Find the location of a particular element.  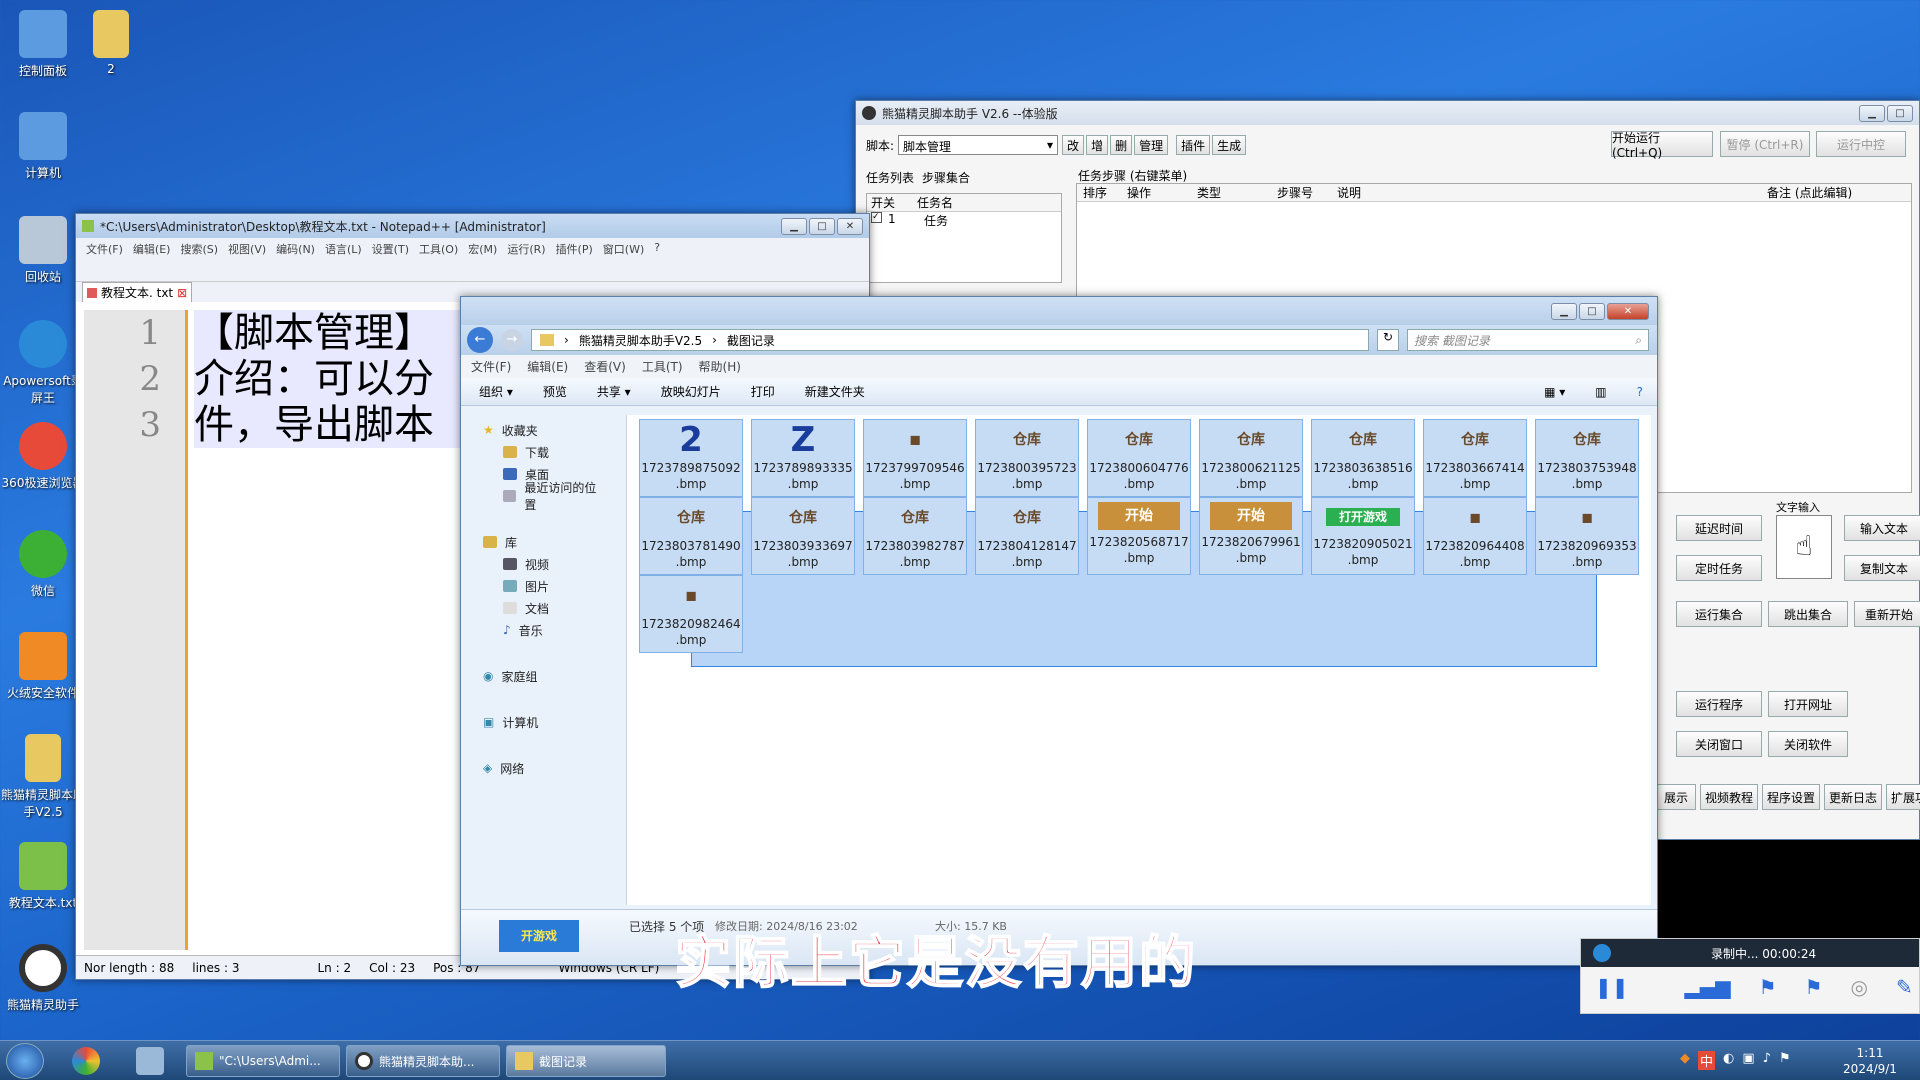

tree-homegroup: ◉ 家庭组 is located at coordinates (544, 676).